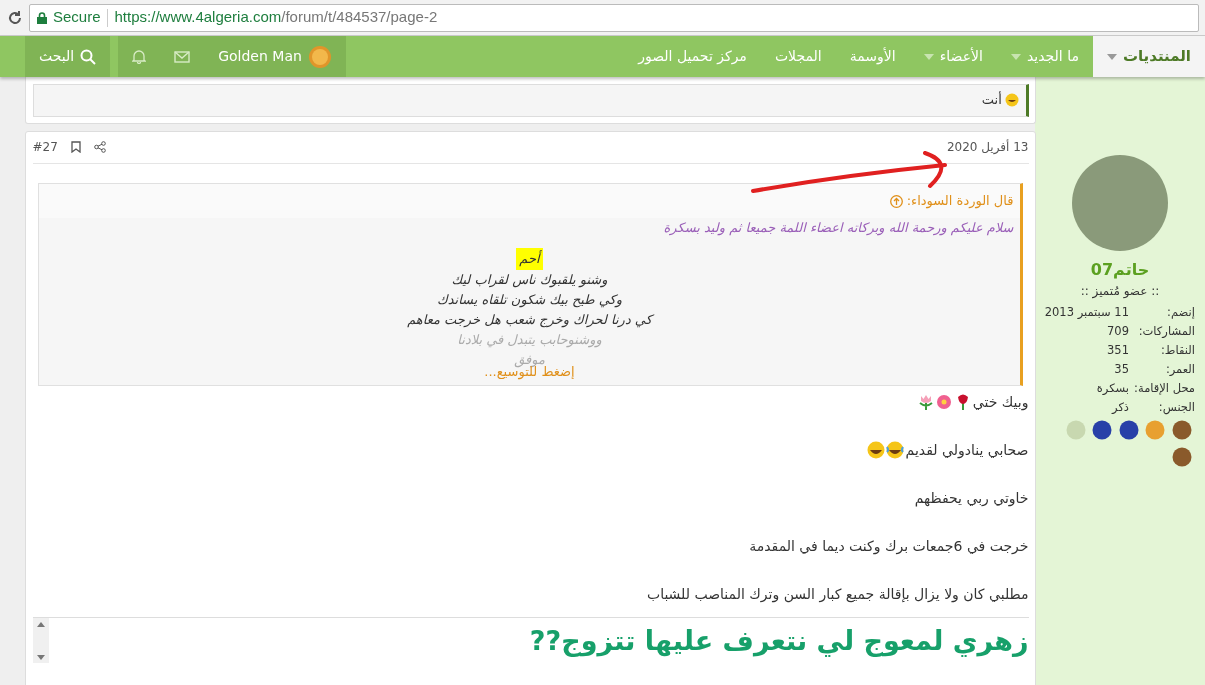  I want to click on stat-value: بسكرة, so click(1112, 388).